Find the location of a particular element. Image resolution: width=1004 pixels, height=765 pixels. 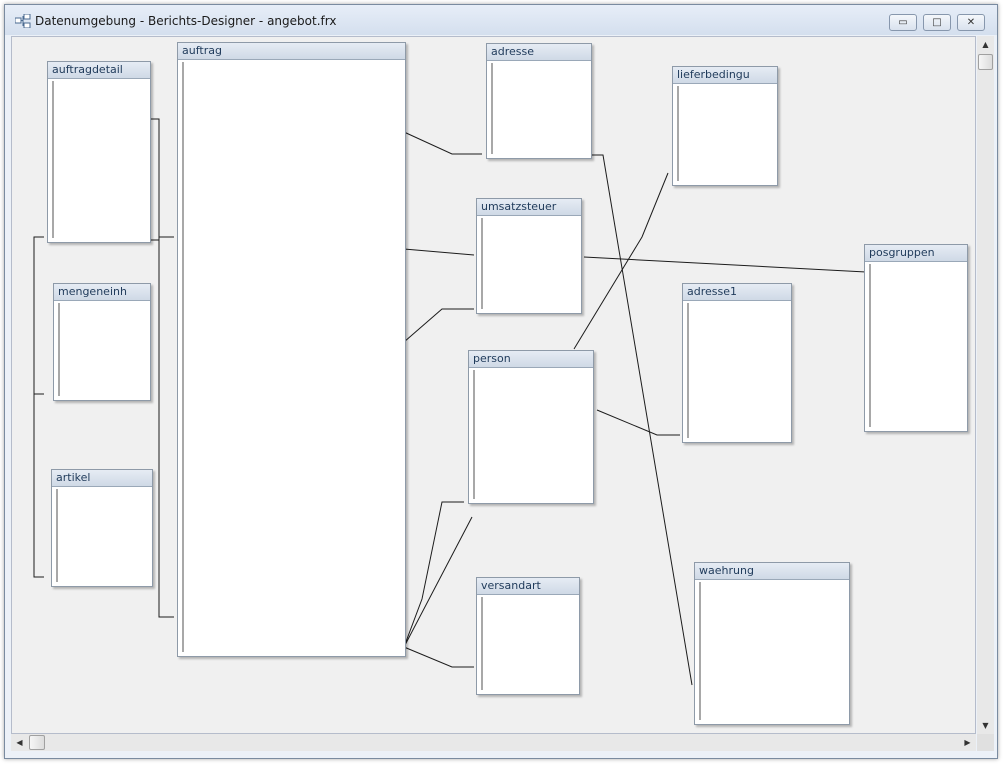

vertical-scrollbar: ▲ ▼ is located at coordinates (985, 385).